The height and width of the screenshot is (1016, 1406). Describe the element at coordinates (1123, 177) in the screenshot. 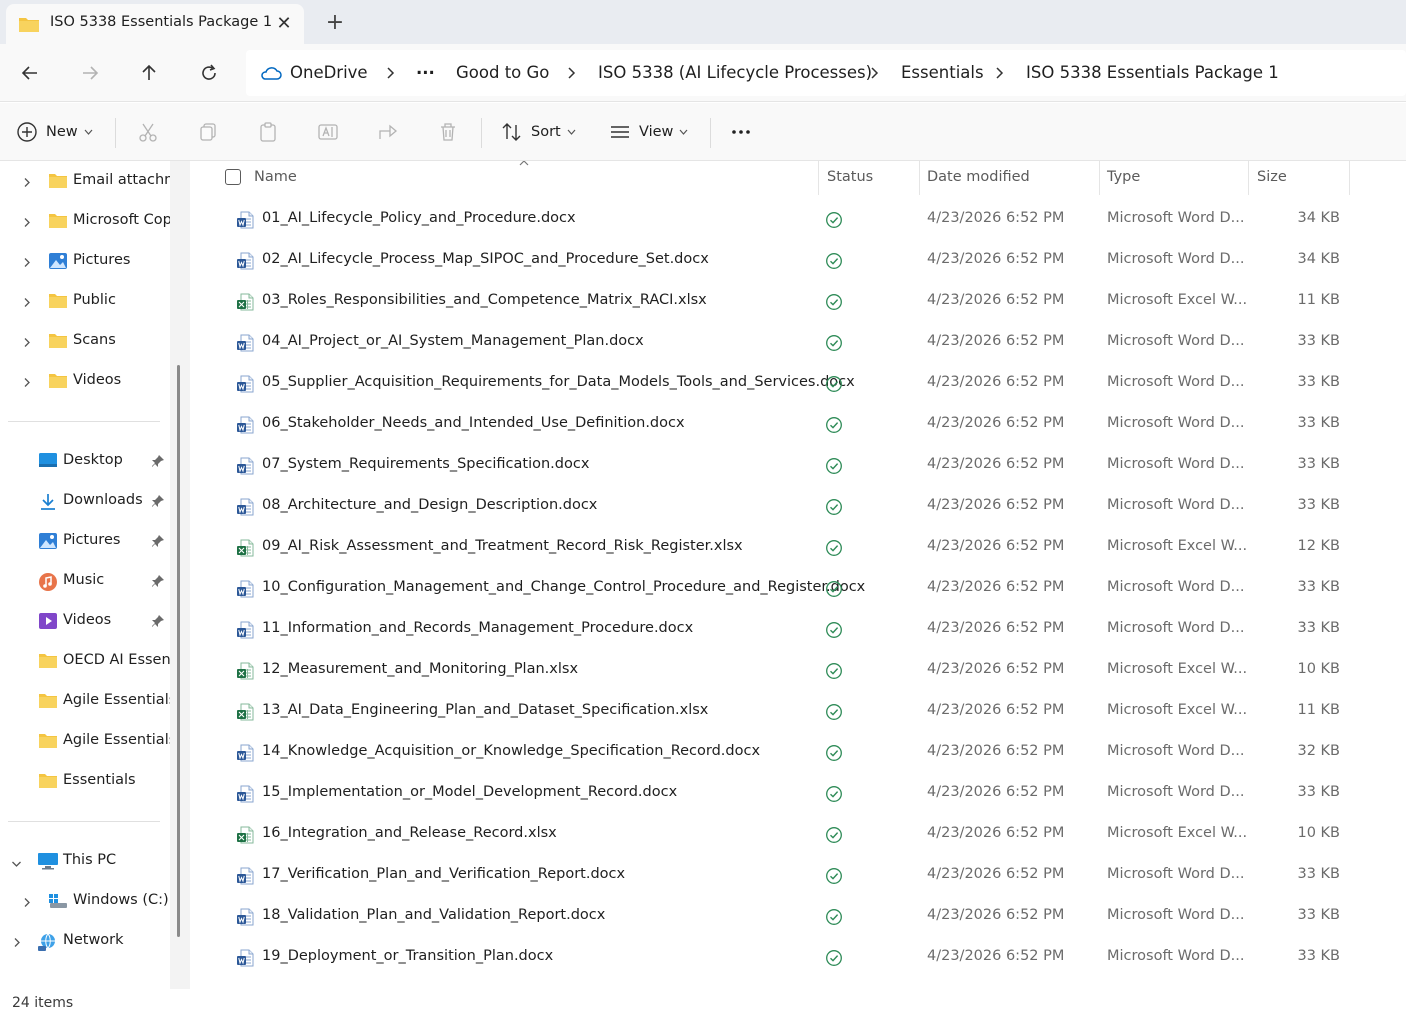

I see `column-type: Type` at that location.